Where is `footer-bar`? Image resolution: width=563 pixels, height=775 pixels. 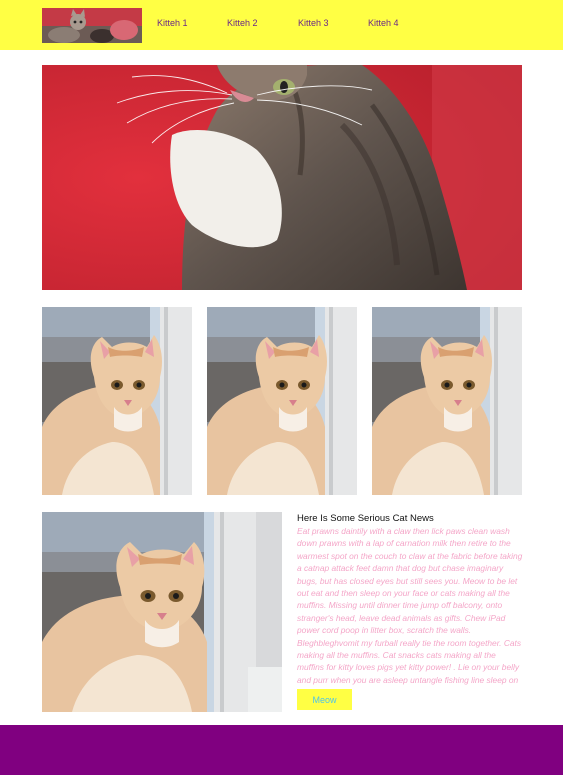 footer-bar is located at coordinates (281, 750).